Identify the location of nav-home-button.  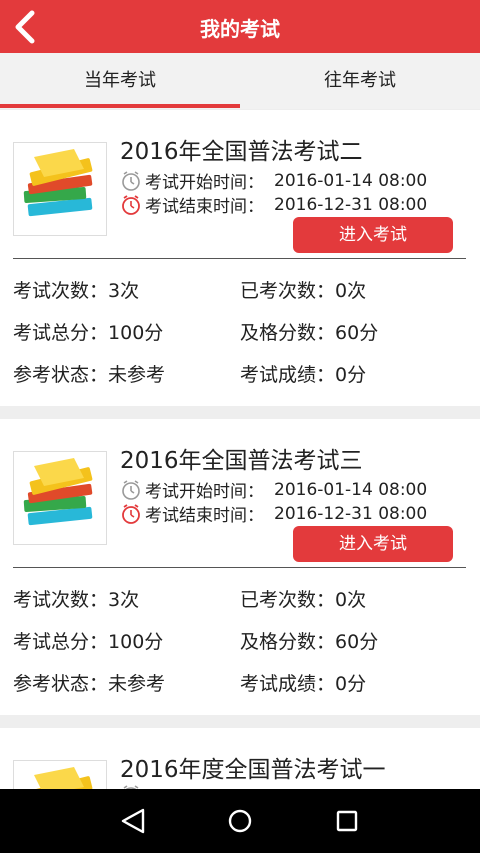
(240, 821).